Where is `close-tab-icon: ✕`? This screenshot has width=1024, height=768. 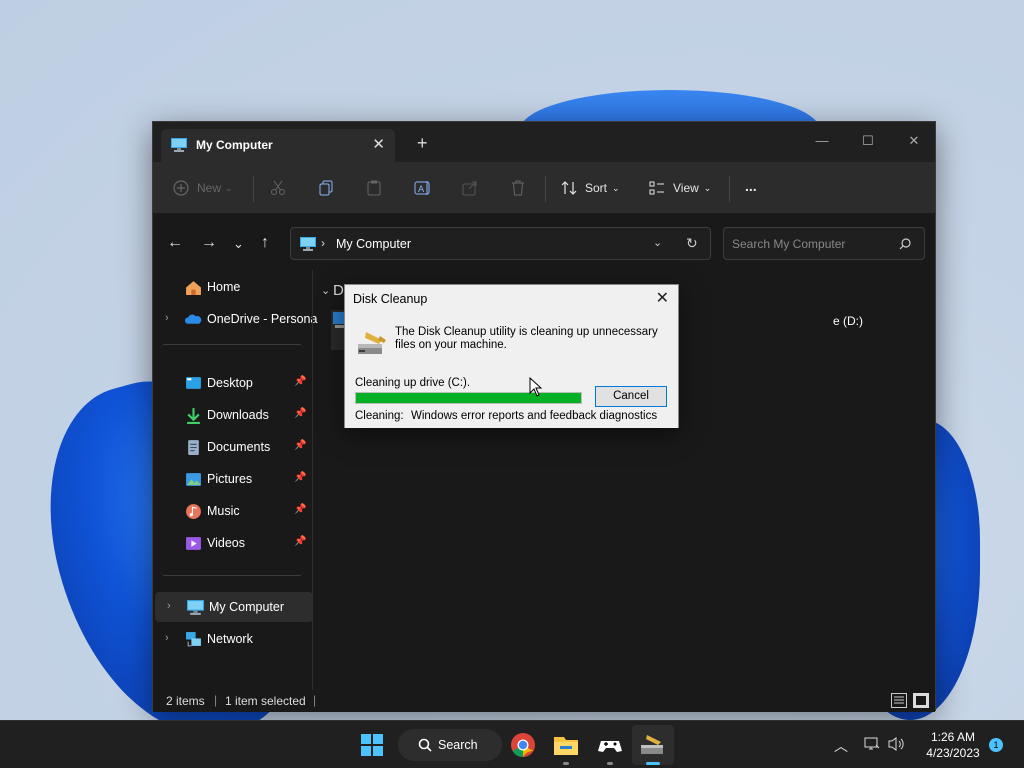
close-tab-icon: ✕ is located at coordinates (378, 144).